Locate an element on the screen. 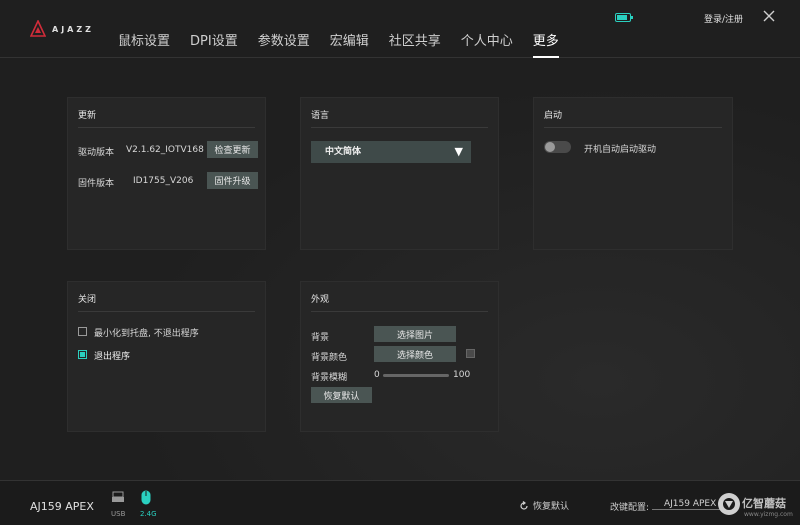 This screenshot has width=800, height=525. tab-macro-editor: 宏编辑 is located at coordinates (349, 44).